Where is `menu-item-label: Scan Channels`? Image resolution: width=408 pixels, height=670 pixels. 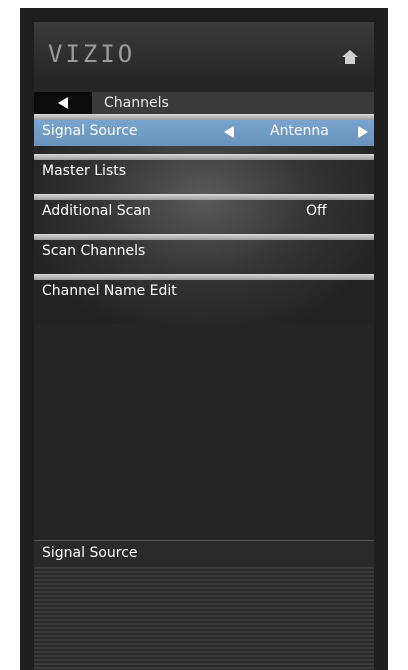
menu-item-label: Scan Channels is located at coordinates (94, 251).